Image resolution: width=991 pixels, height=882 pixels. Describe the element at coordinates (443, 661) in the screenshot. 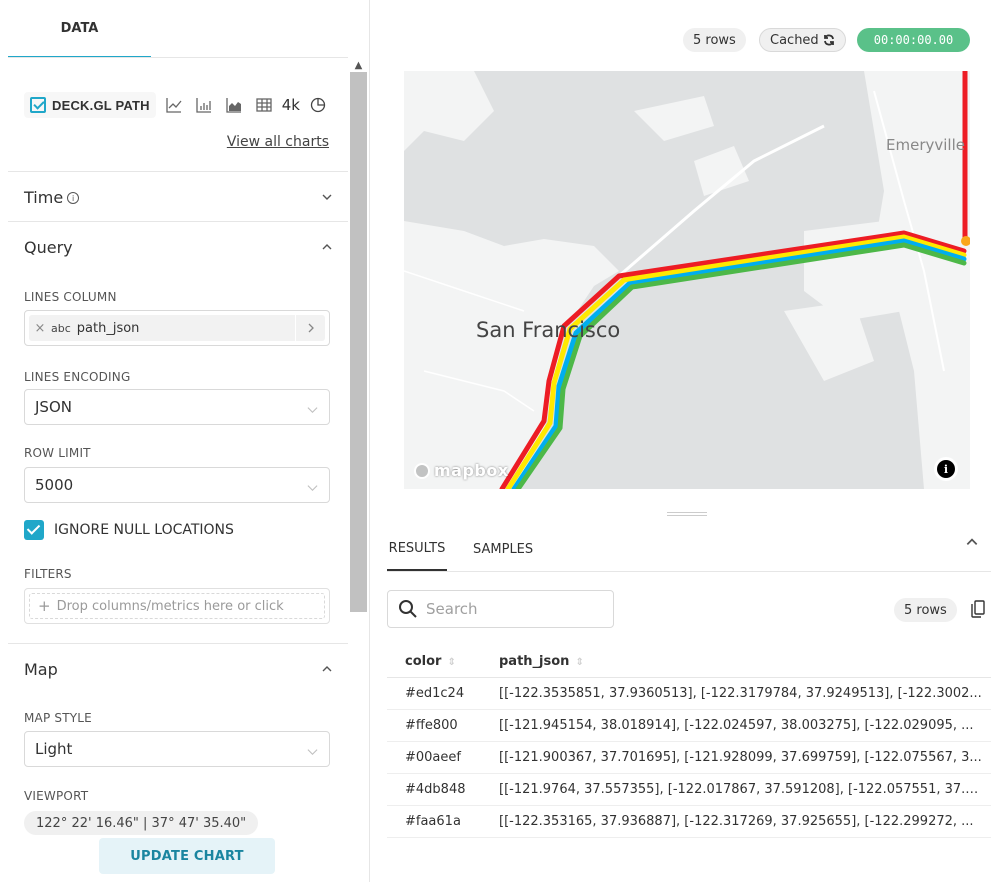

I see `column-header-color: color ⇕` at that location.